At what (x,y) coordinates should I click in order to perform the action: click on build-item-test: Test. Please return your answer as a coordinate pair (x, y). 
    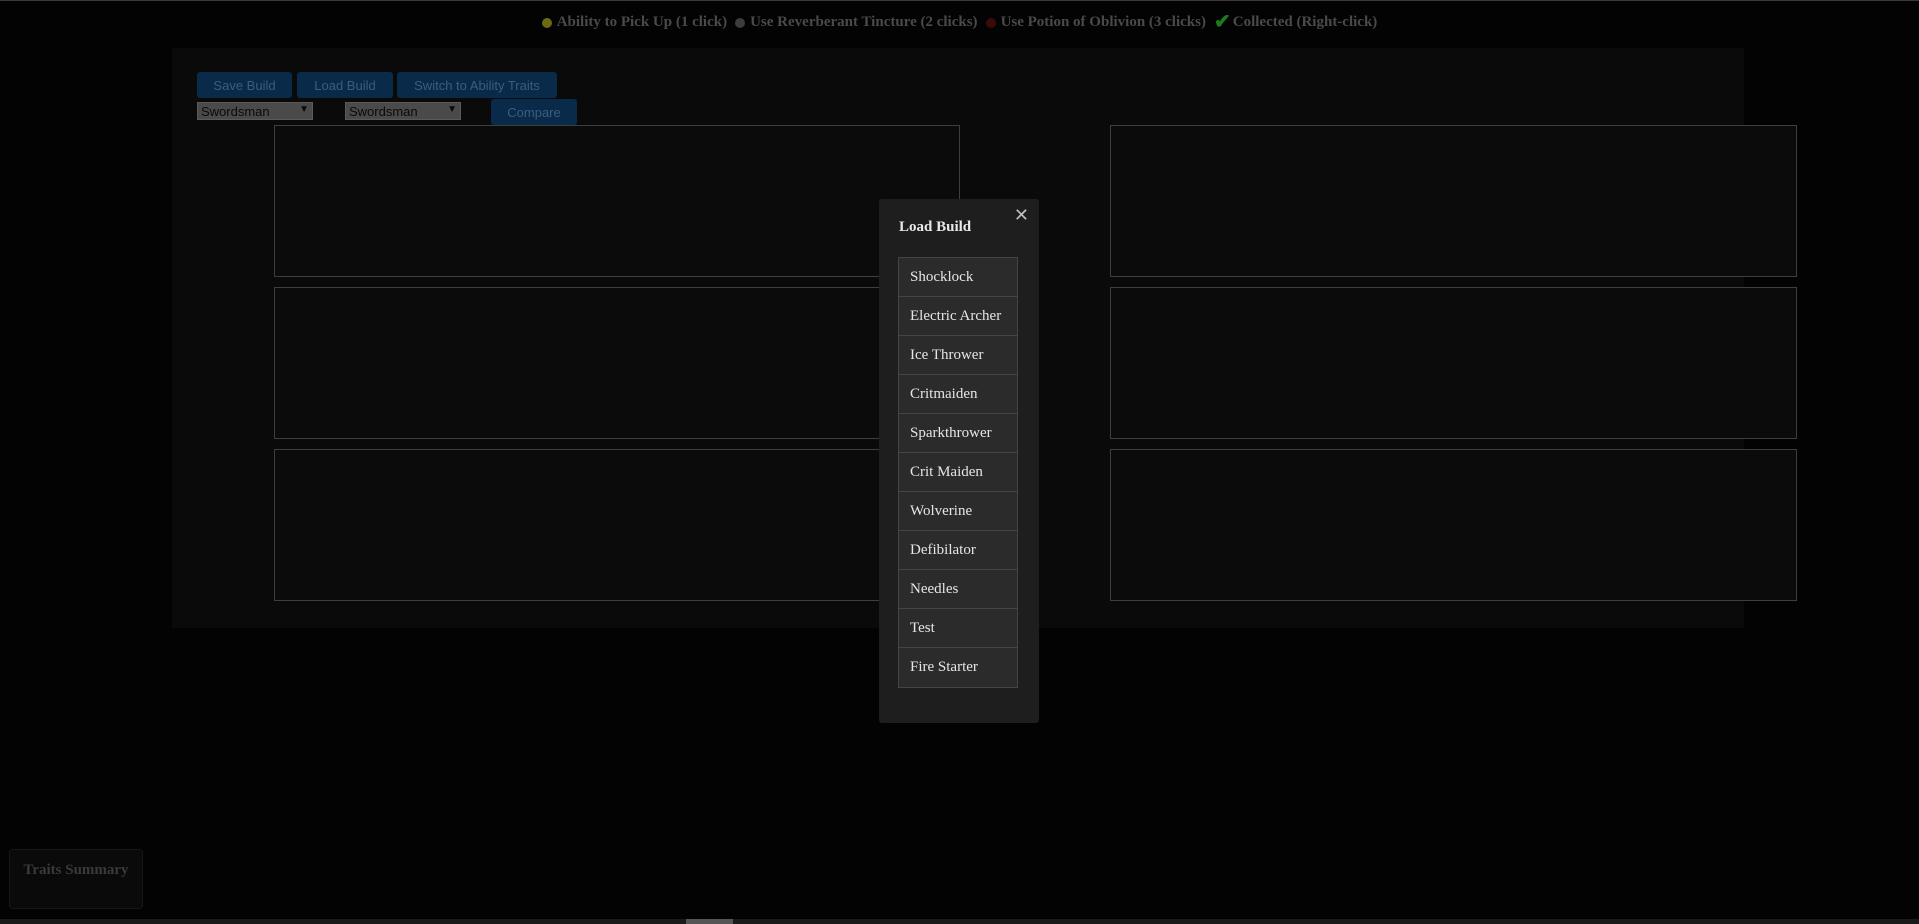
    Looking at the image, I should click on (958, 628).